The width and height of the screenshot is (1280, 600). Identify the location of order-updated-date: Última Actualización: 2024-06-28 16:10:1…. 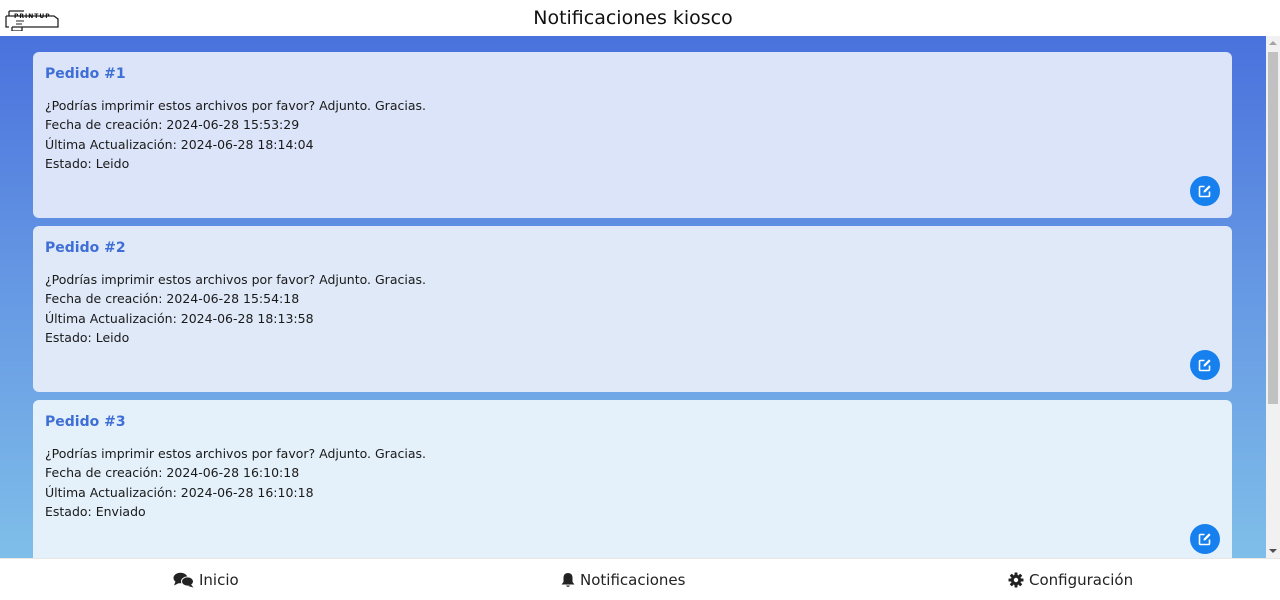
(179, 492).